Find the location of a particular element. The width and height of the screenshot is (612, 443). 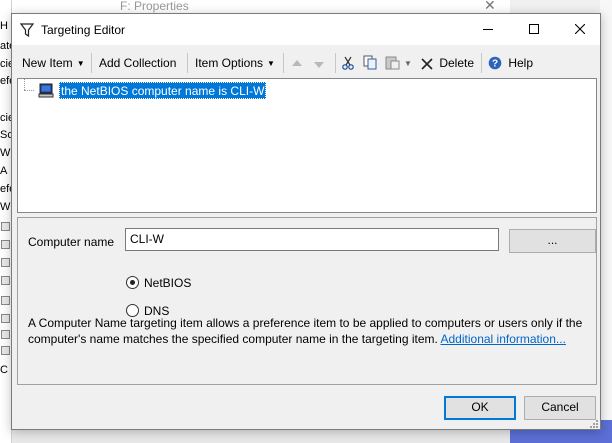

radio-selected-dot is located at coordinates (132, 282).